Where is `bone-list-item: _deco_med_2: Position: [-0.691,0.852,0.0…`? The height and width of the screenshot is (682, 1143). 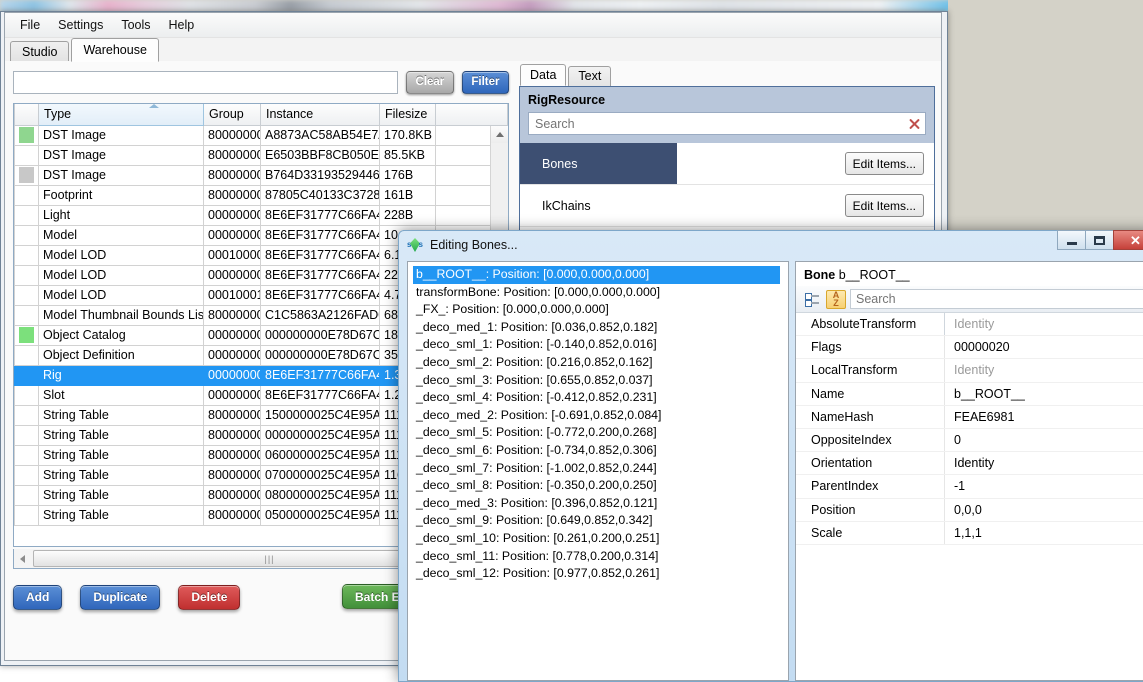
bone-list-item: _deco_med_2: Position: [-0.691,0.852,0.0… is located at coordinates (596, 416).